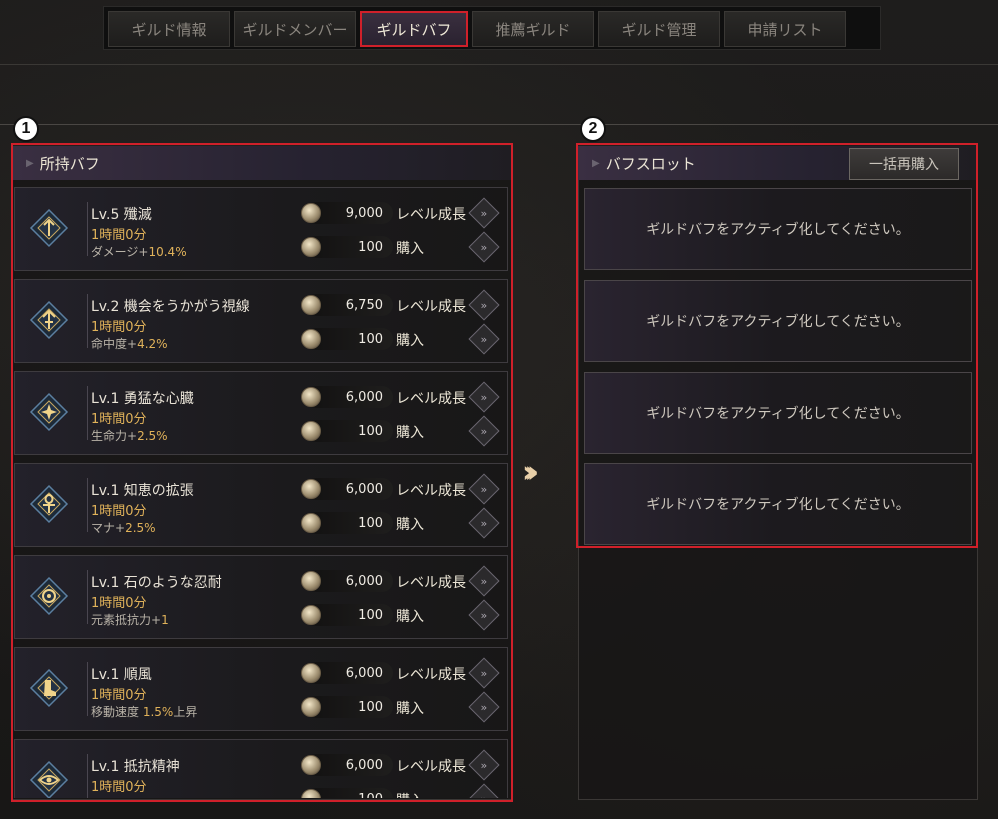  I want to click on tab-recommended-guilds: 推薦ギルド, so click(533, 29).